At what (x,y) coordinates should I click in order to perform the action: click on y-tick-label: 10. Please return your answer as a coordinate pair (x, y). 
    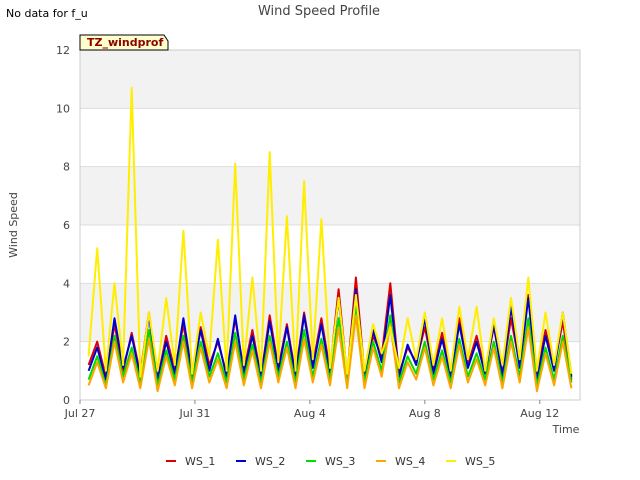
    Looking at the image, I should click on (63, 108).